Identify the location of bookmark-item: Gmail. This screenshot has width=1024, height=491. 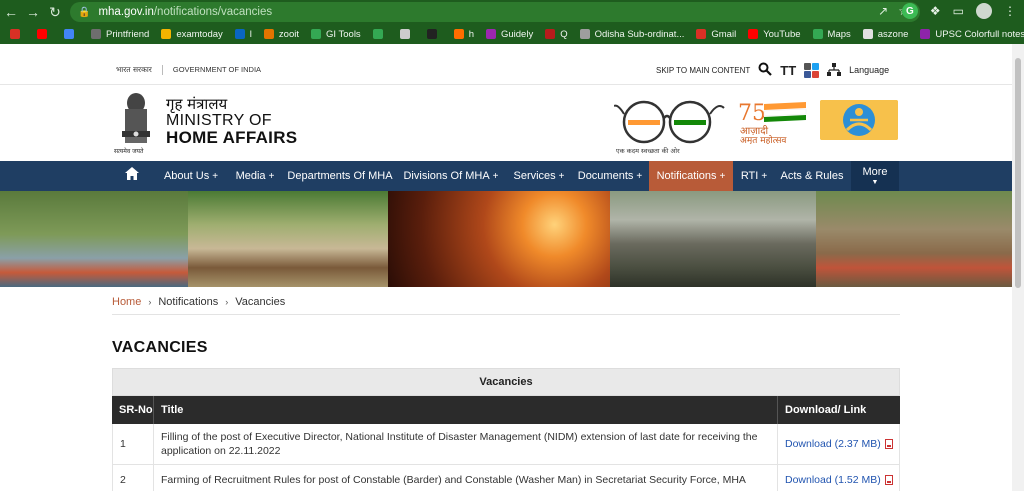
(716, 34).